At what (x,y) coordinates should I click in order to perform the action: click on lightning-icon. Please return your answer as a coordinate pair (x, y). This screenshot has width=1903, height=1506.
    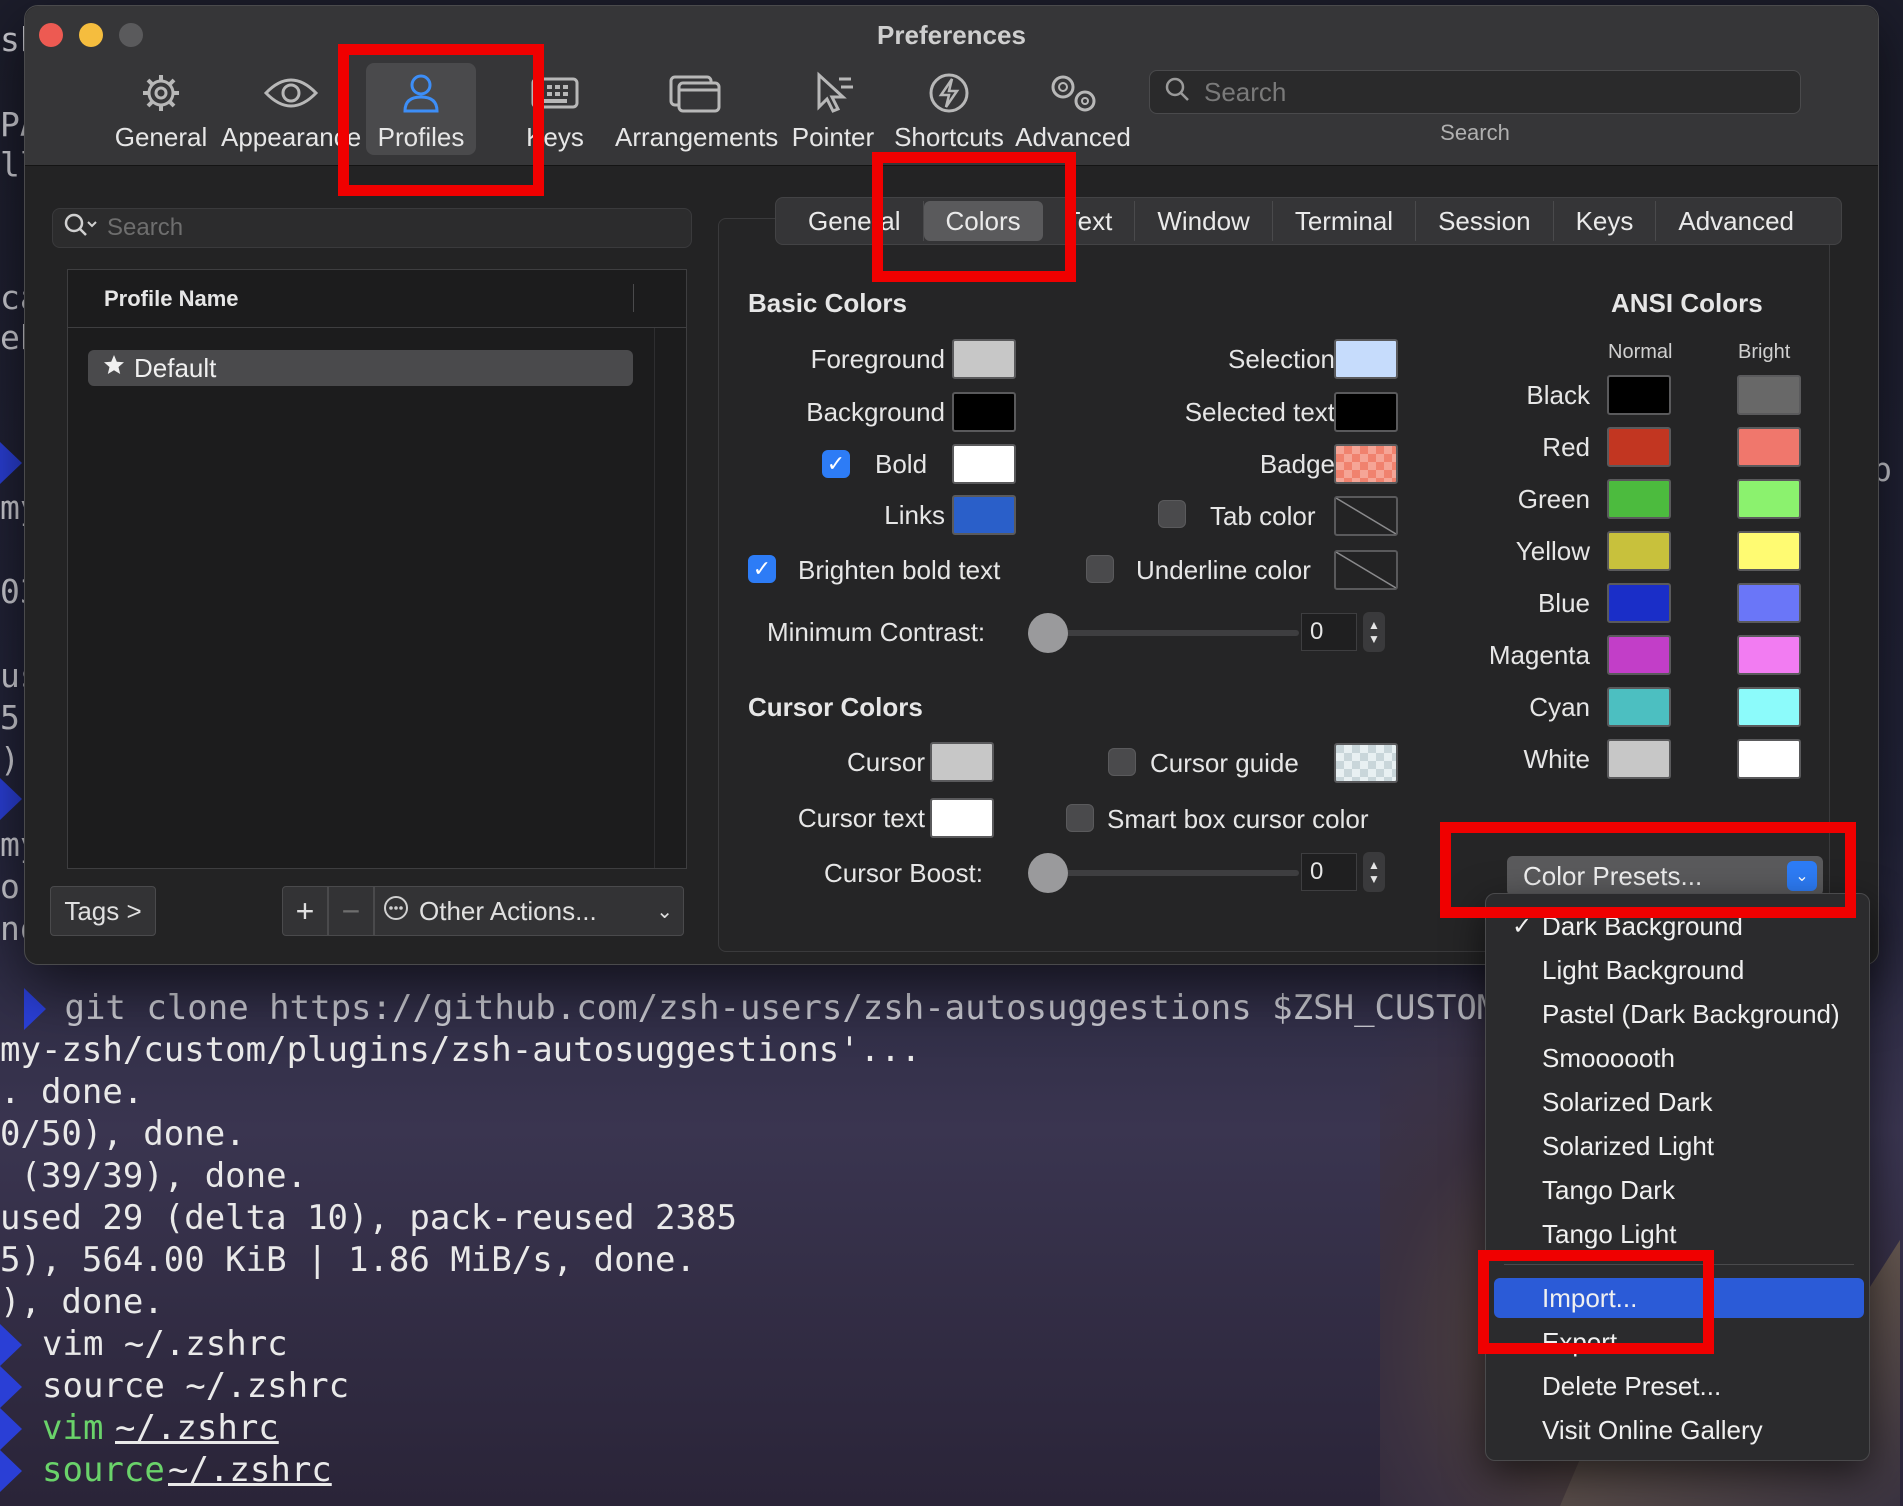
    Looking at the image, I should click on (949, 93).